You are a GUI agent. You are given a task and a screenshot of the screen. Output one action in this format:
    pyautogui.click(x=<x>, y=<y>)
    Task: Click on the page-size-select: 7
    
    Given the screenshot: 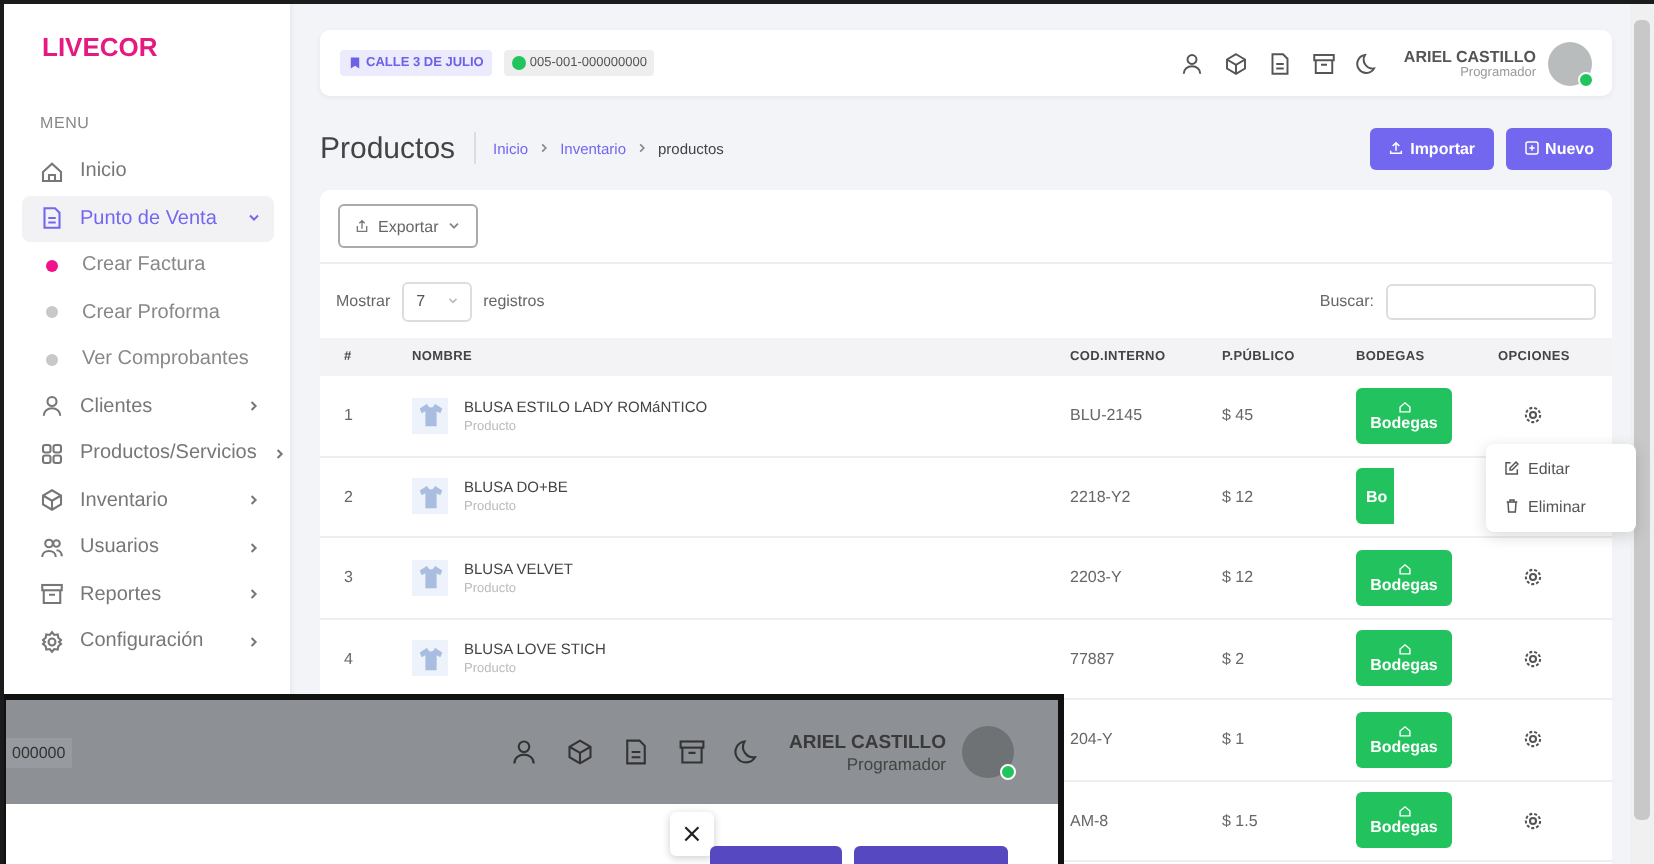 What is the action you would take?
    pyautogui.click(x=437, y=301)
    